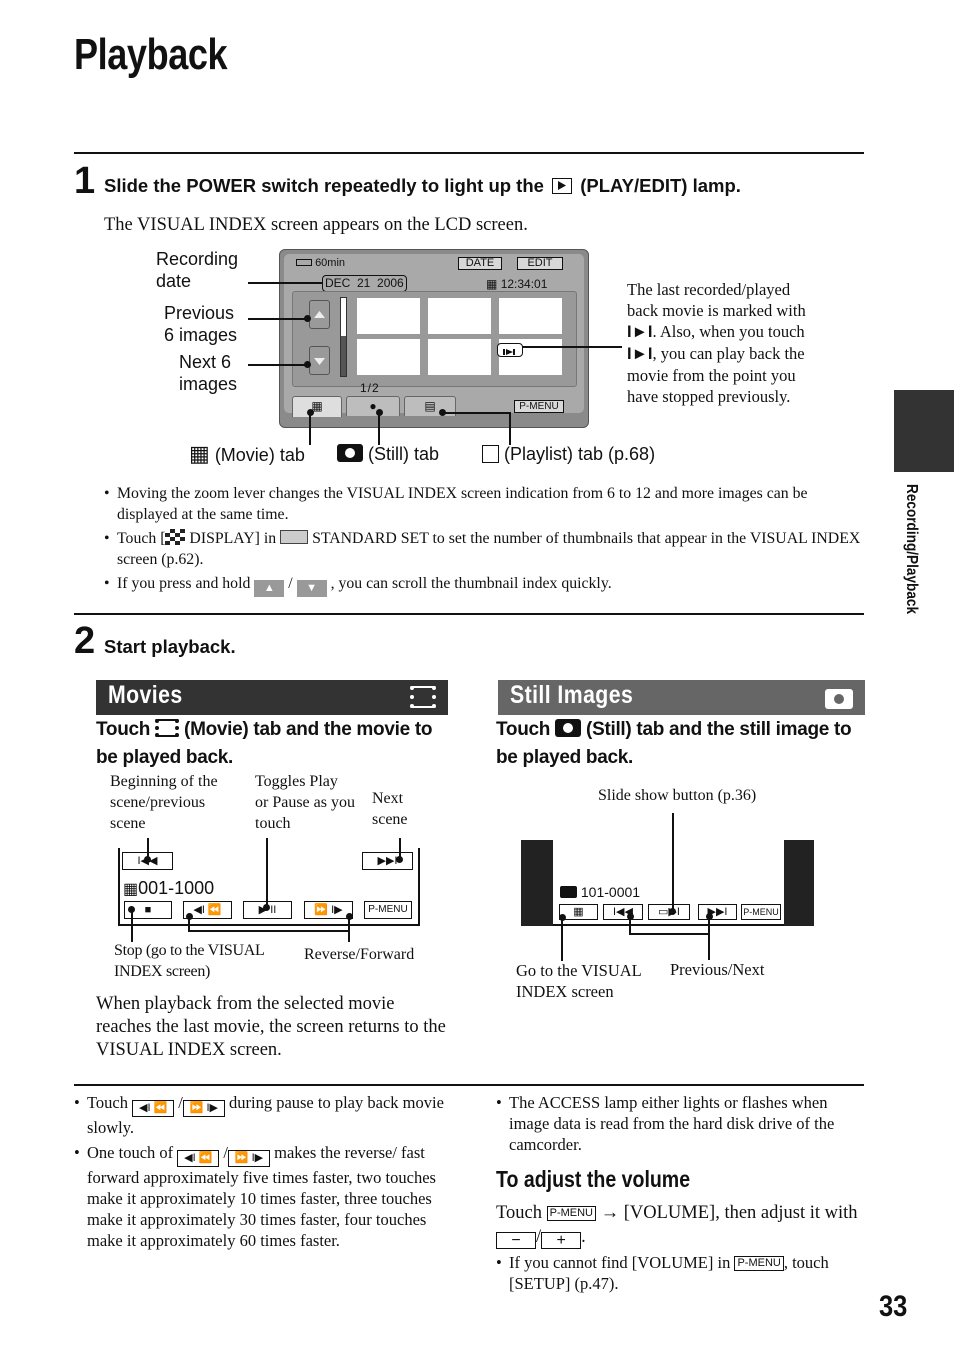 The width and height of the screenshot is (954, 1357). Describe the element at coordinates (911, 549) in the screenshot. I see `chapter-label: Recording/Playback` at that location.